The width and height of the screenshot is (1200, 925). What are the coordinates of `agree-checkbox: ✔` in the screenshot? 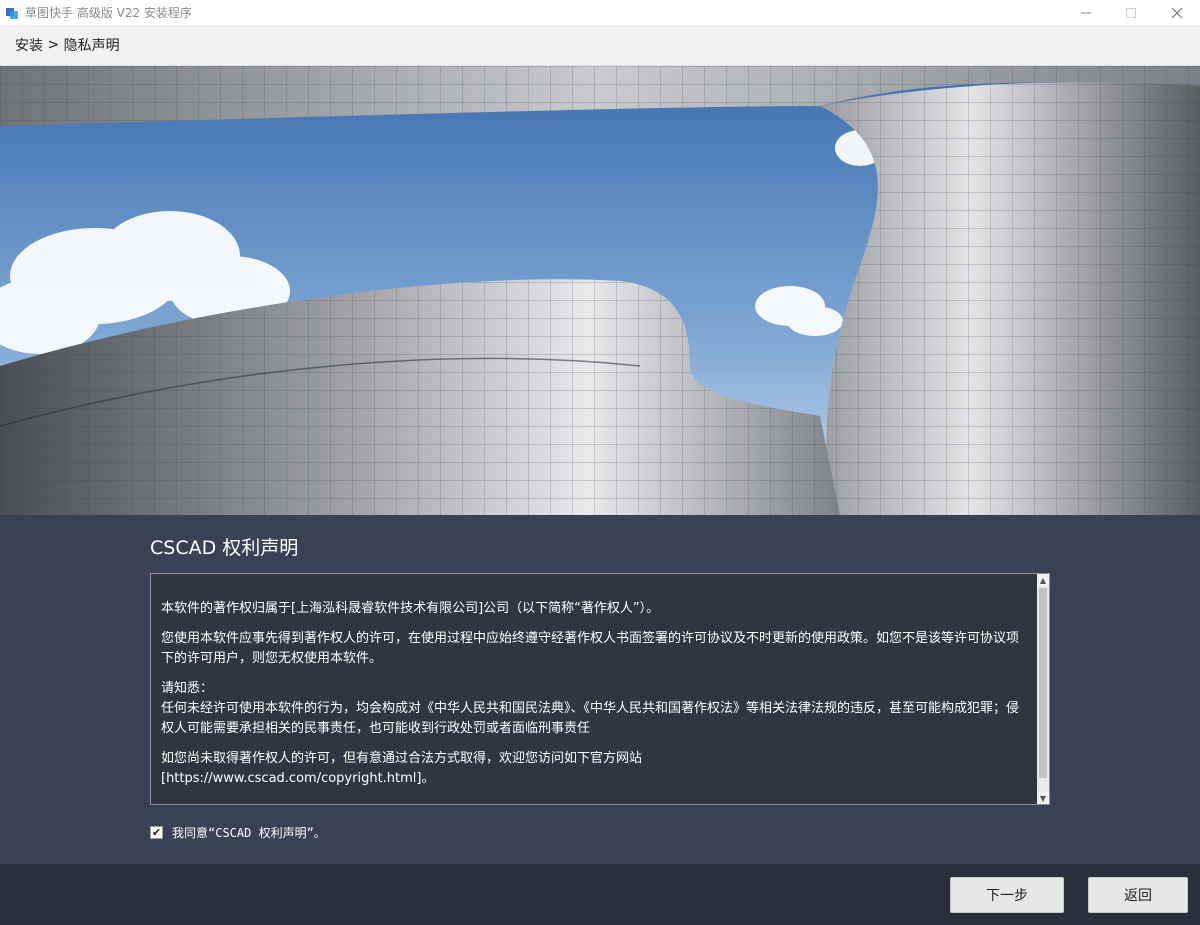 It's located at (156, 832).